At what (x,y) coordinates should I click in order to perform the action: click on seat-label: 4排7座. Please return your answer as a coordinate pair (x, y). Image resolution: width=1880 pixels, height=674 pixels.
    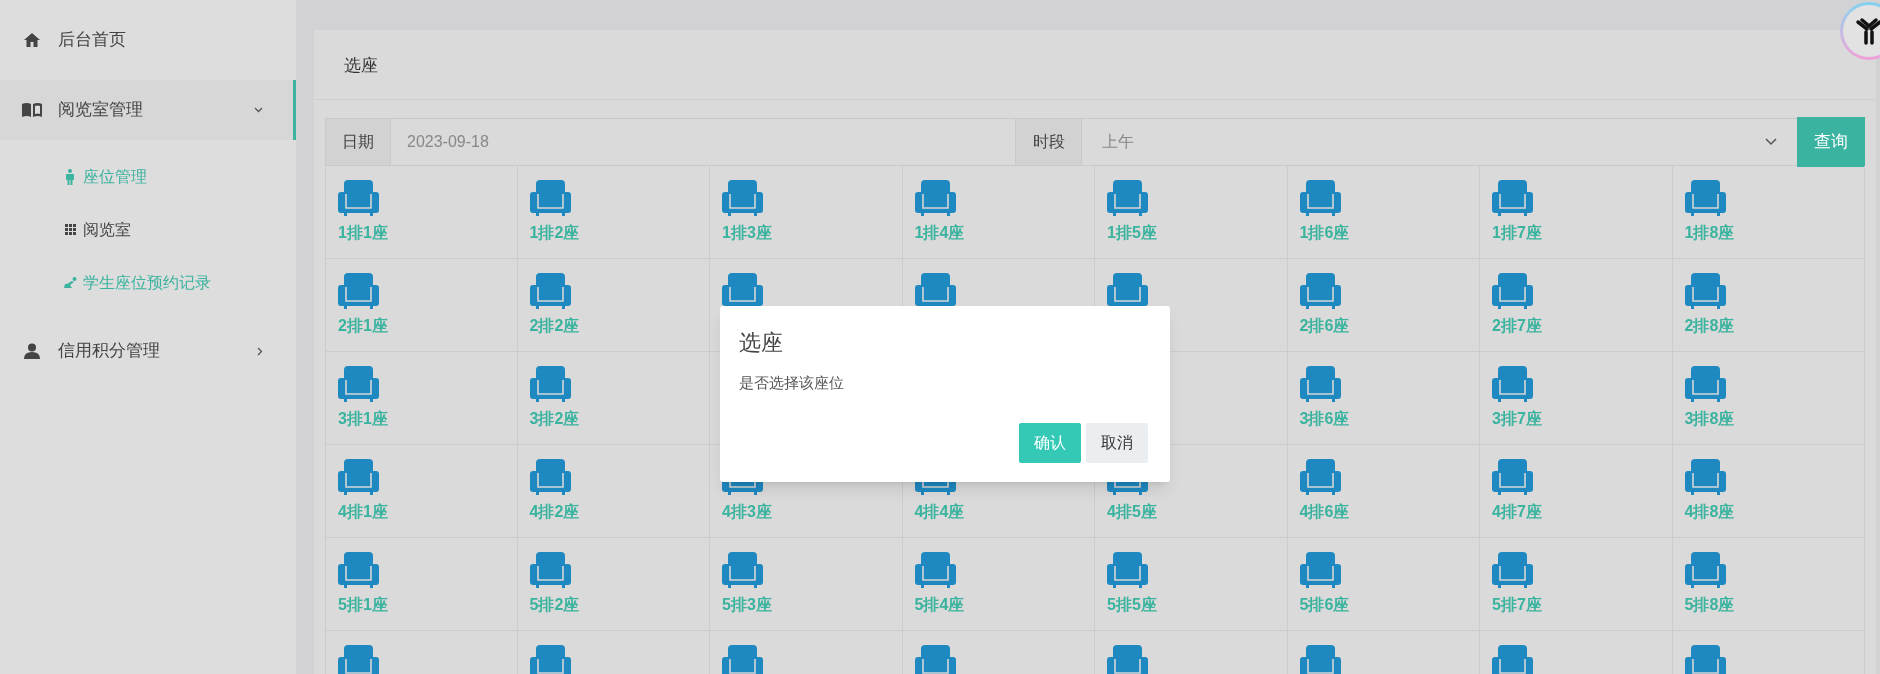
    Looking at the image, I should click on (1517, 512).